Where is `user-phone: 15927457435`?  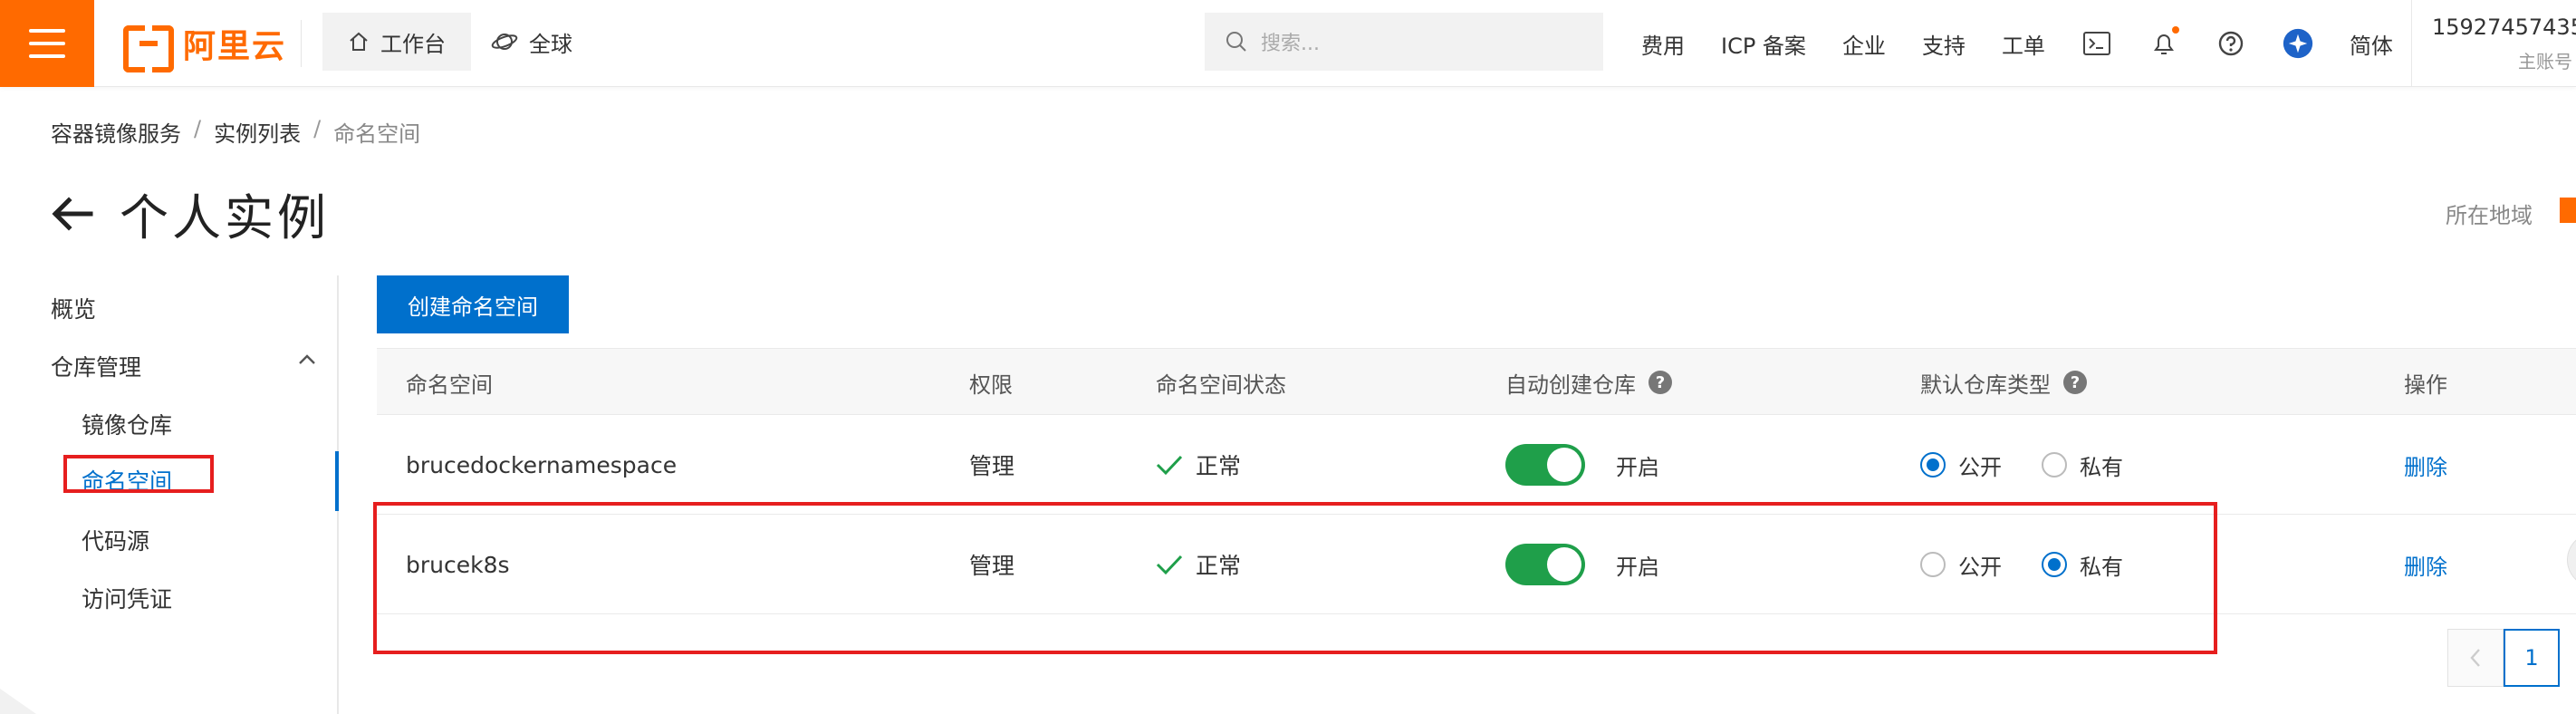
user-phone: 15927457435 is located at coordinates (2504, 27).